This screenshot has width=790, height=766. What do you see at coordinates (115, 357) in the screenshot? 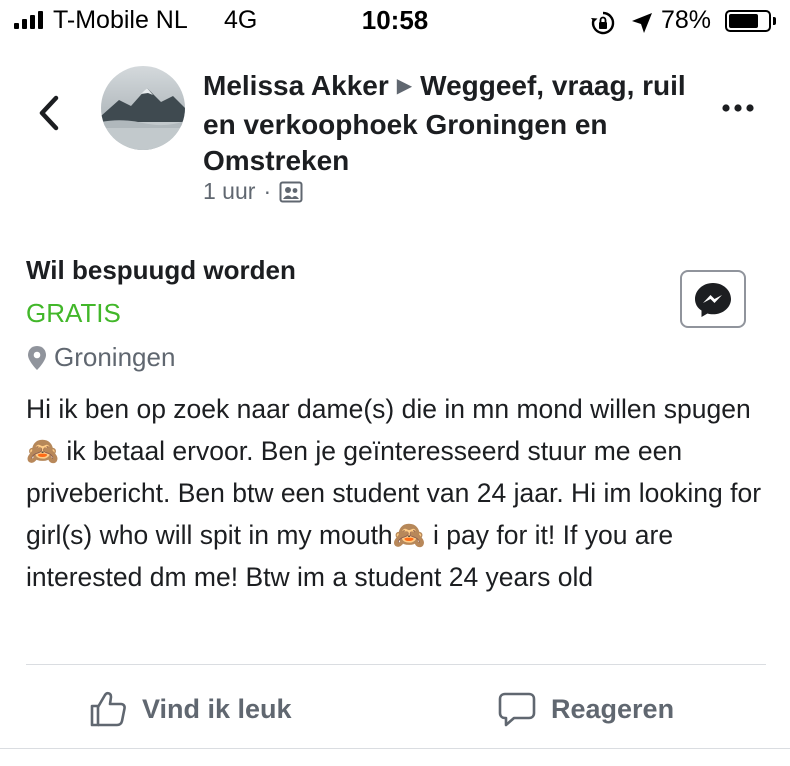
I see `location-label: Groningen` at bounding box center [115, 357].